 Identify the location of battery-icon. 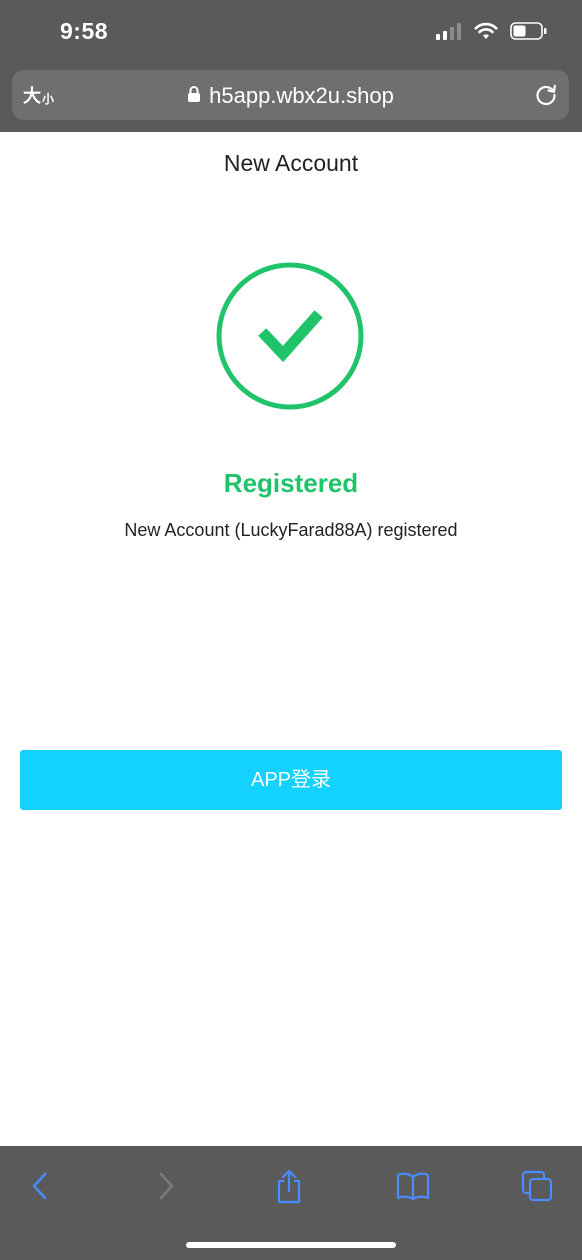
(529, 33).